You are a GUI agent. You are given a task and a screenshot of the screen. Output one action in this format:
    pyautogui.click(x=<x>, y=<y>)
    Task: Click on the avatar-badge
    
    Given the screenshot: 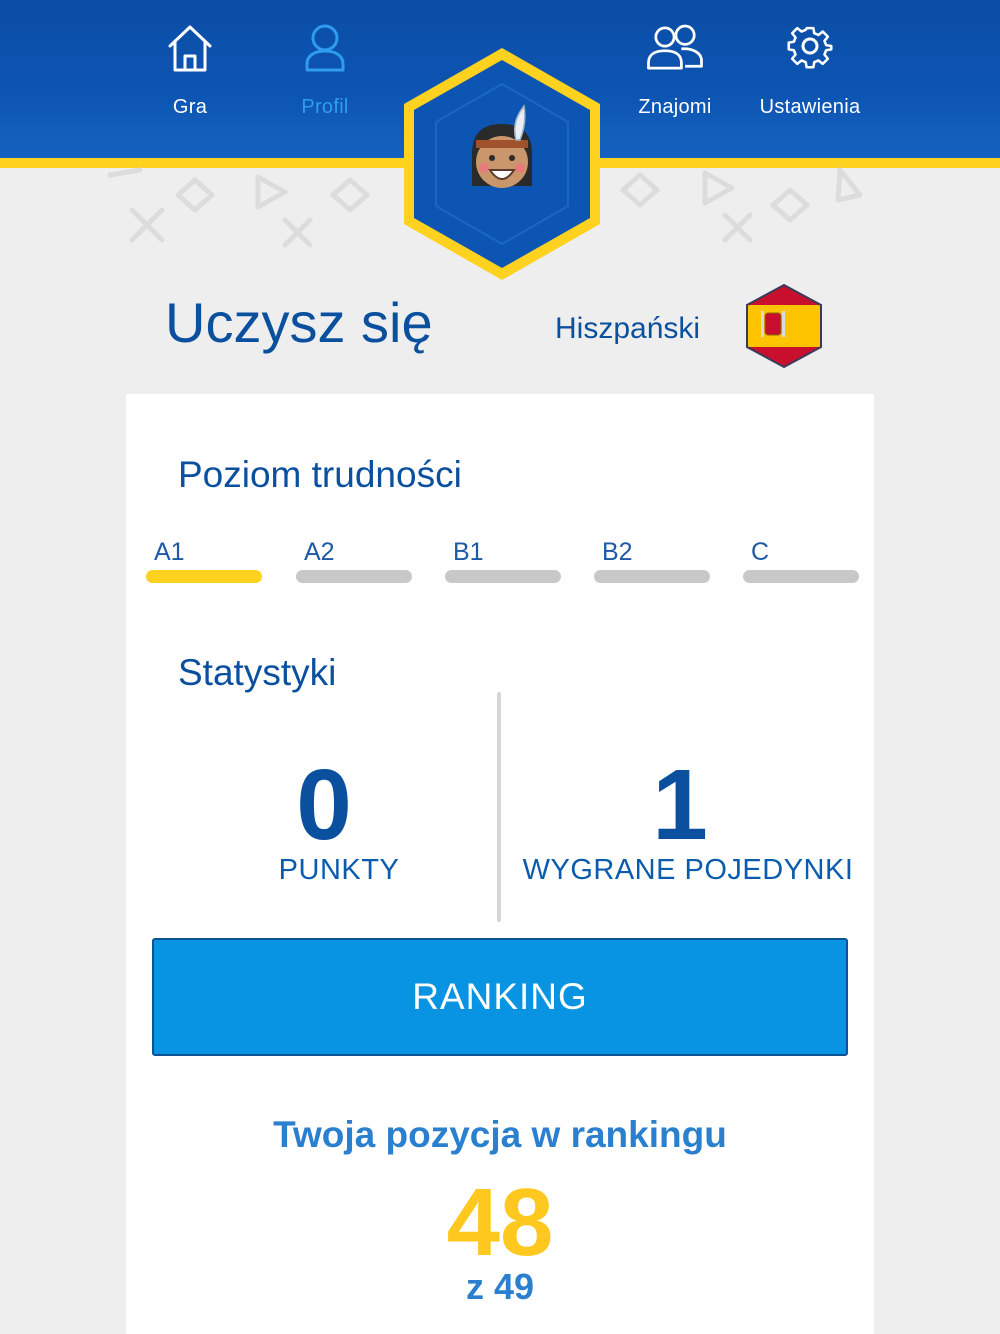 What is the action you would take?
    pyautogui.click(x=502, y=164)
    